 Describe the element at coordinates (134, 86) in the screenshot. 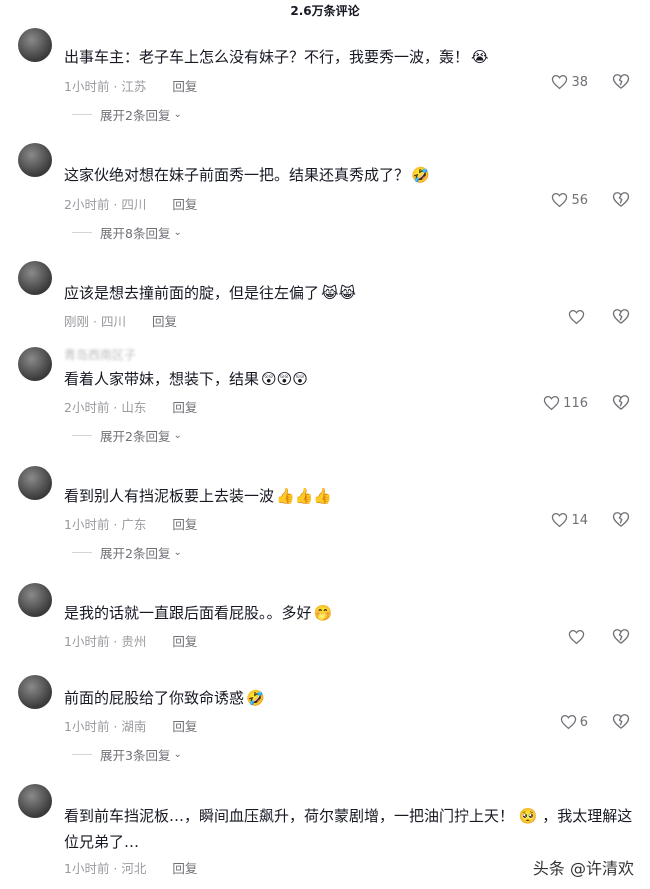

I see `comment-location: 江苏` at that location.